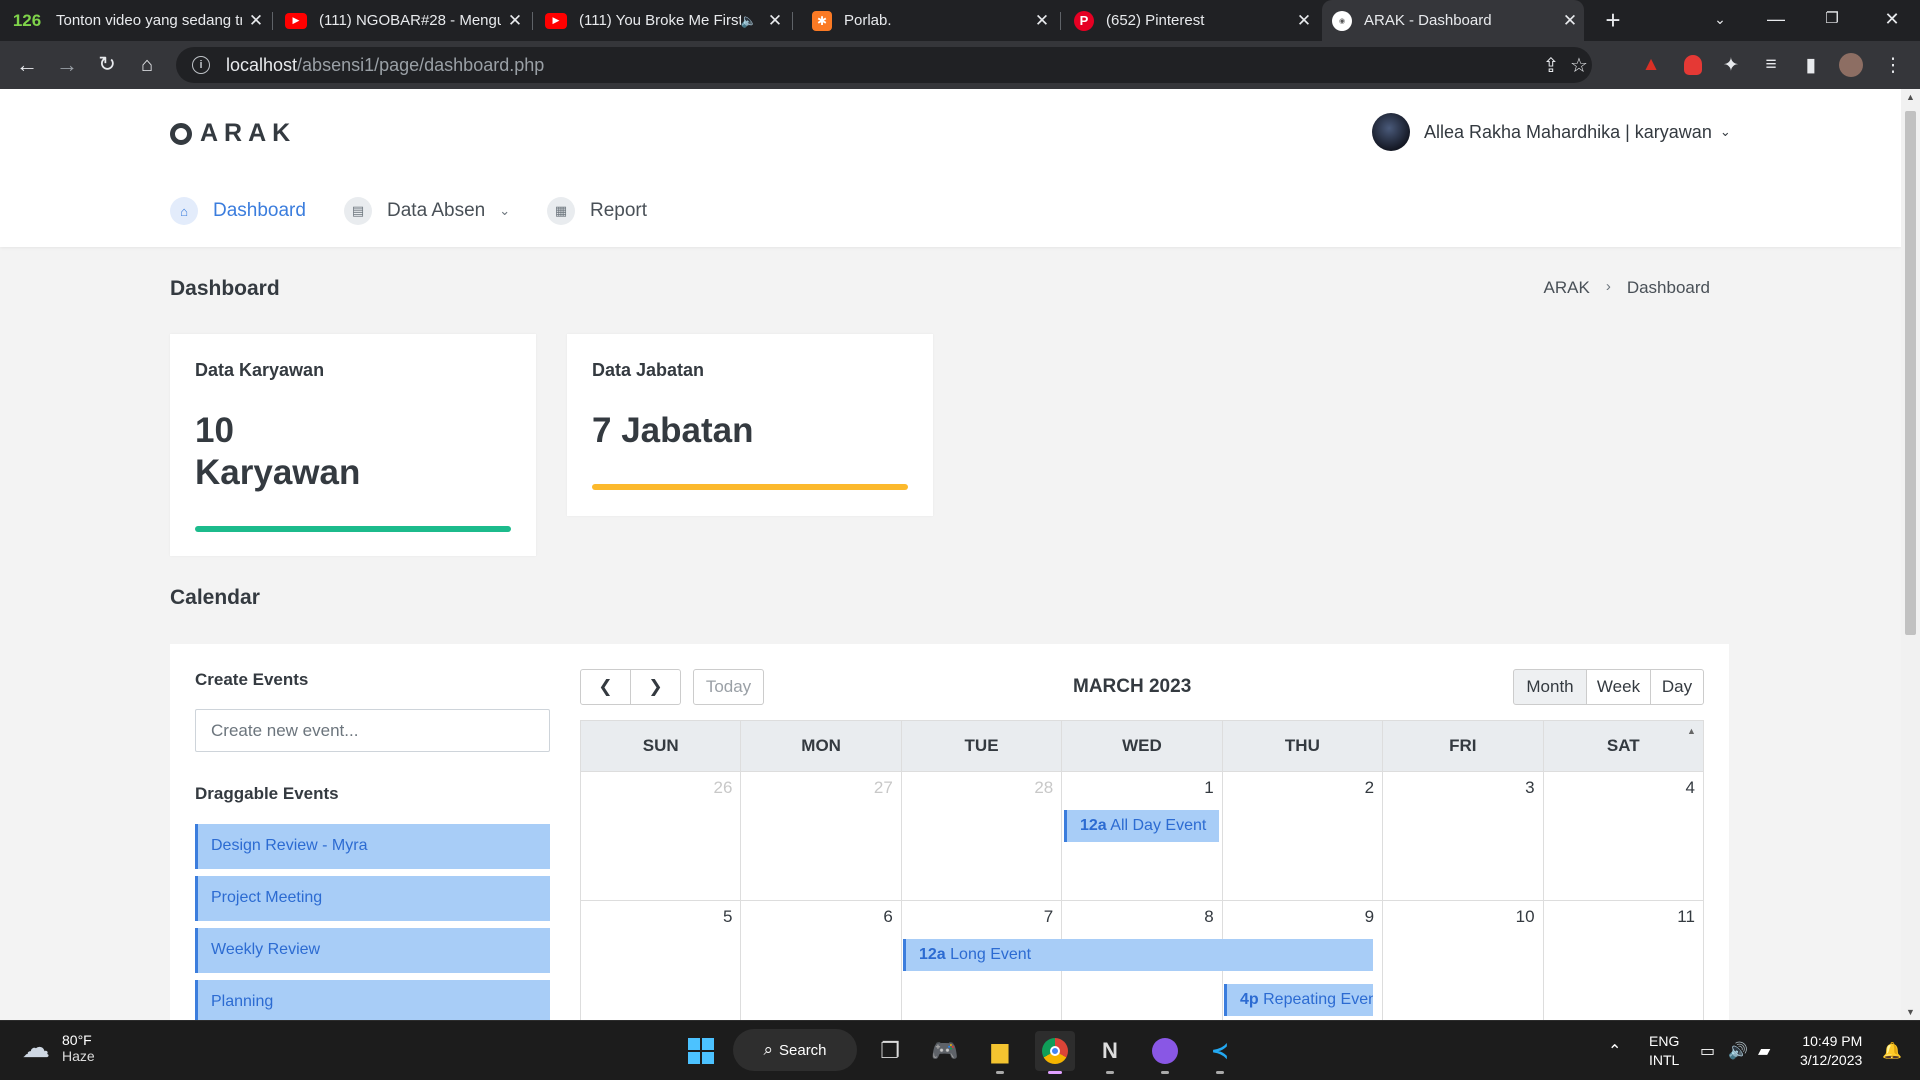 This screenshot has width=1920, height=1080. I want to click on weekday-label: WED, so click(1141, 746).